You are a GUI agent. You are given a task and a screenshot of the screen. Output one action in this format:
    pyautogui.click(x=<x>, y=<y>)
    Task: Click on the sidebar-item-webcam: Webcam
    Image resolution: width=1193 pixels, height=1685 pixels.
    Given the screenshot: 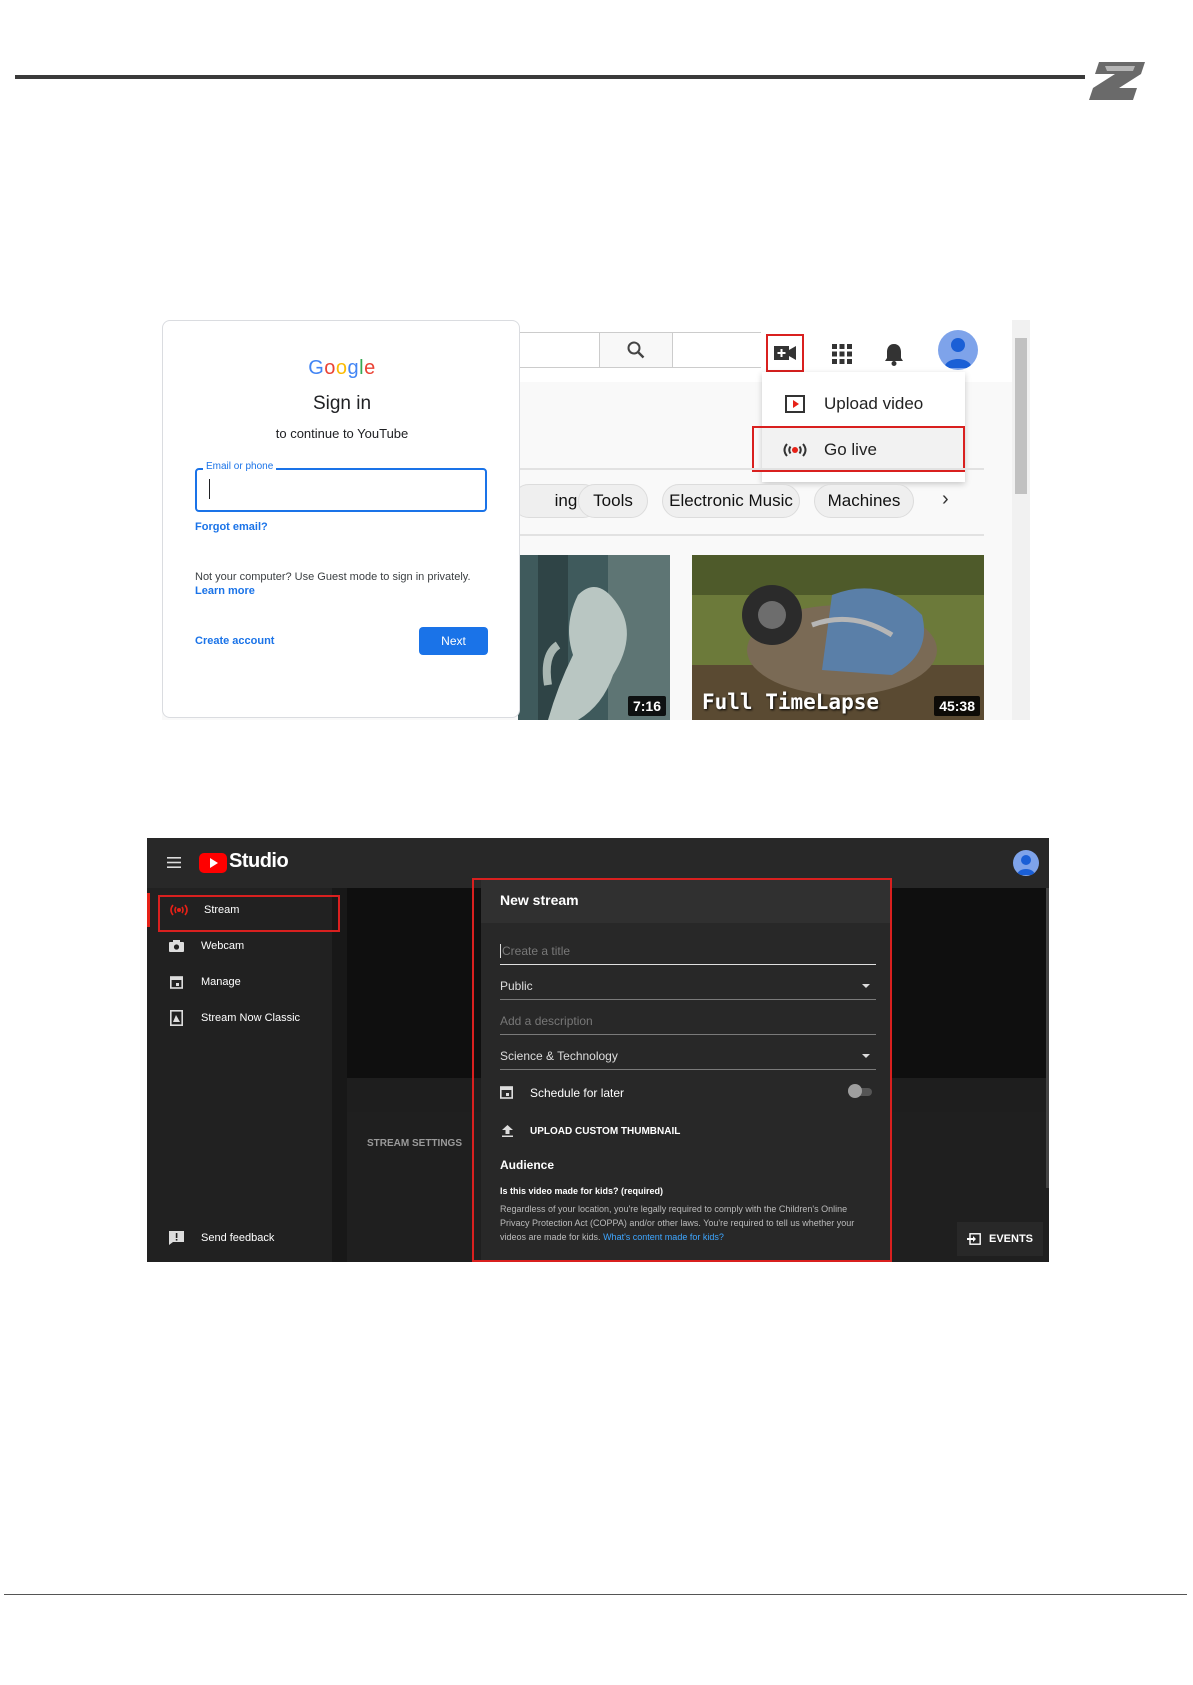 What is the action you would take?
    pyautogui.click(x=239, y=946)
    